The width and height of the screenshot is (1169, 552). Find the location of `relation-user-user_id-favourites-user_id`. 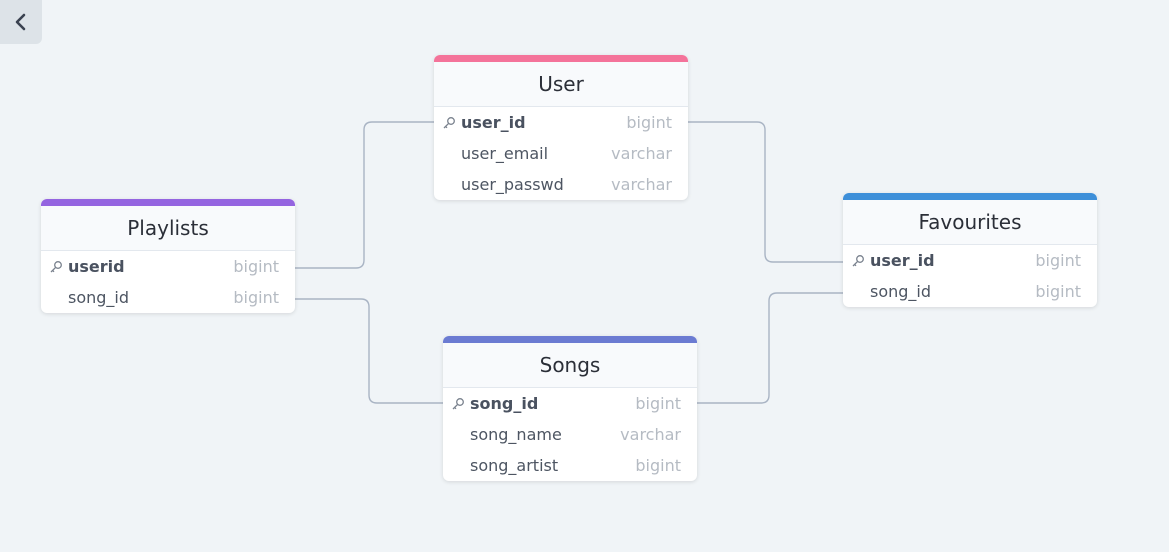

relation-user-user_id-favourites-user_id is located at coordinates (765, 192).